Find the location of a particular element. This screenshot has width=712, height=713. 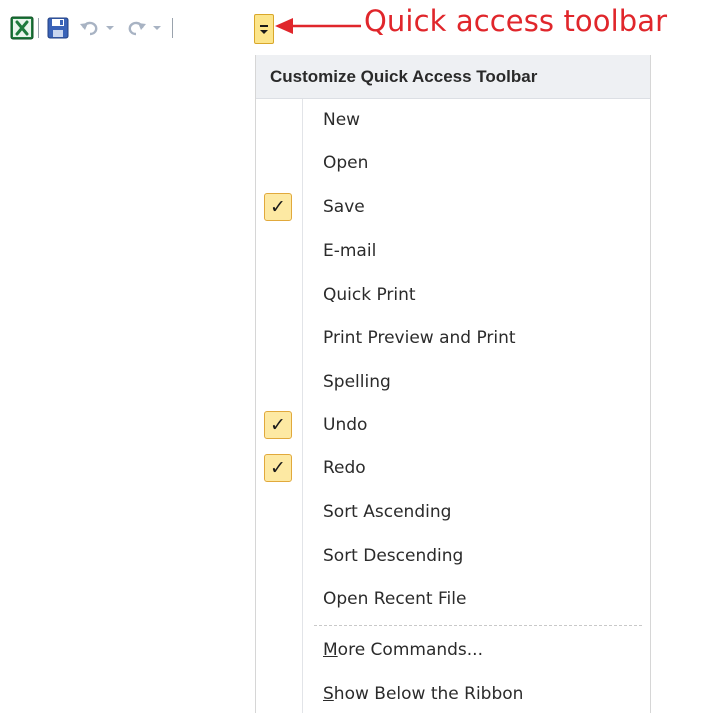

menu-item-quick-print: Quick Print is located at coordinates (453, 295).